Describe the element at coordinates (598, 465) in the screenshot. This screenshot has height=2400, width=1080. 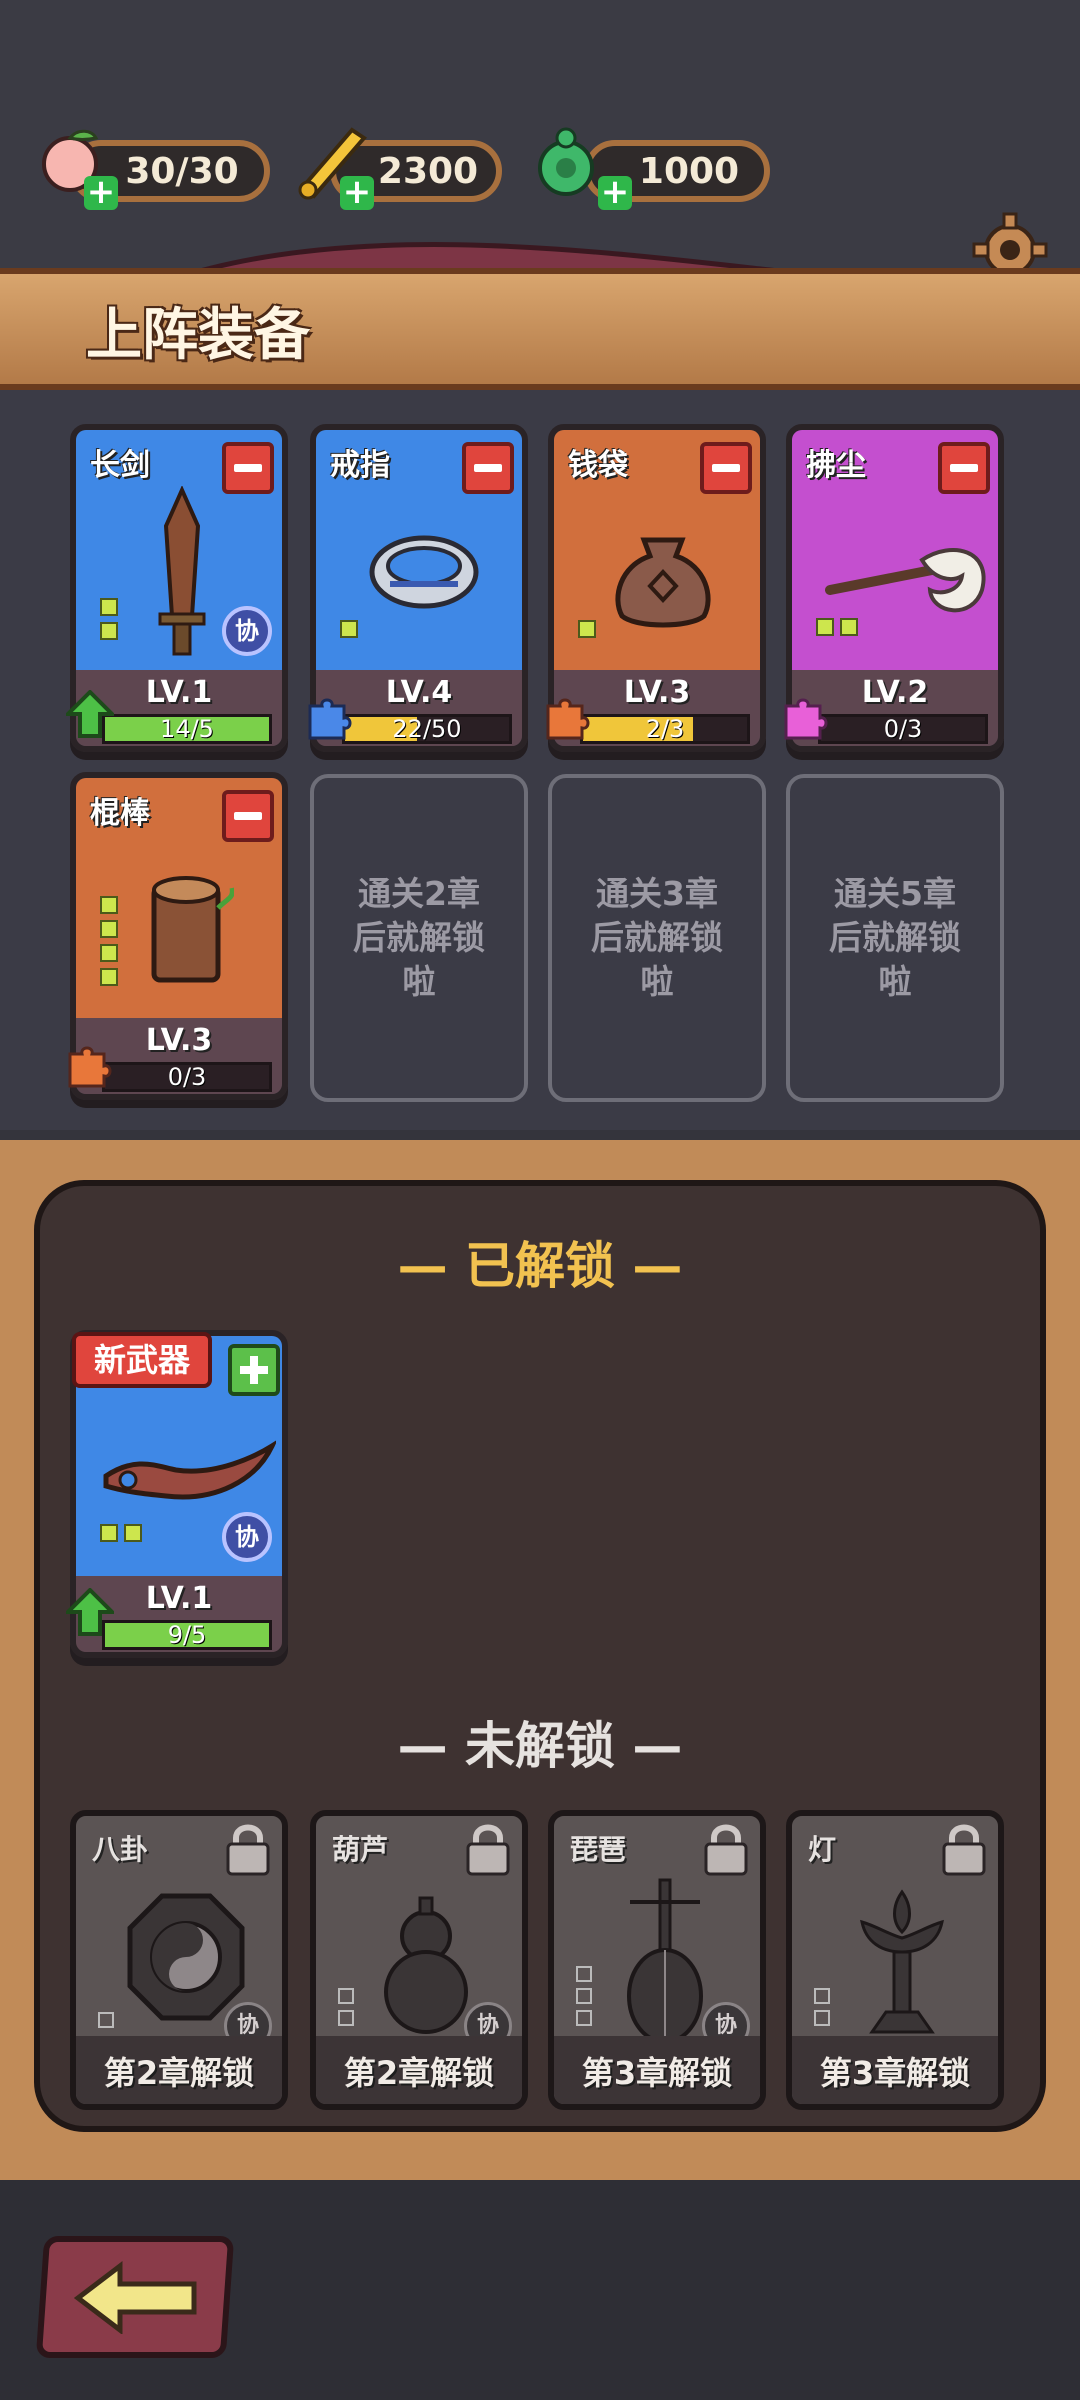
I see `card-name: 钱袋` at that location.